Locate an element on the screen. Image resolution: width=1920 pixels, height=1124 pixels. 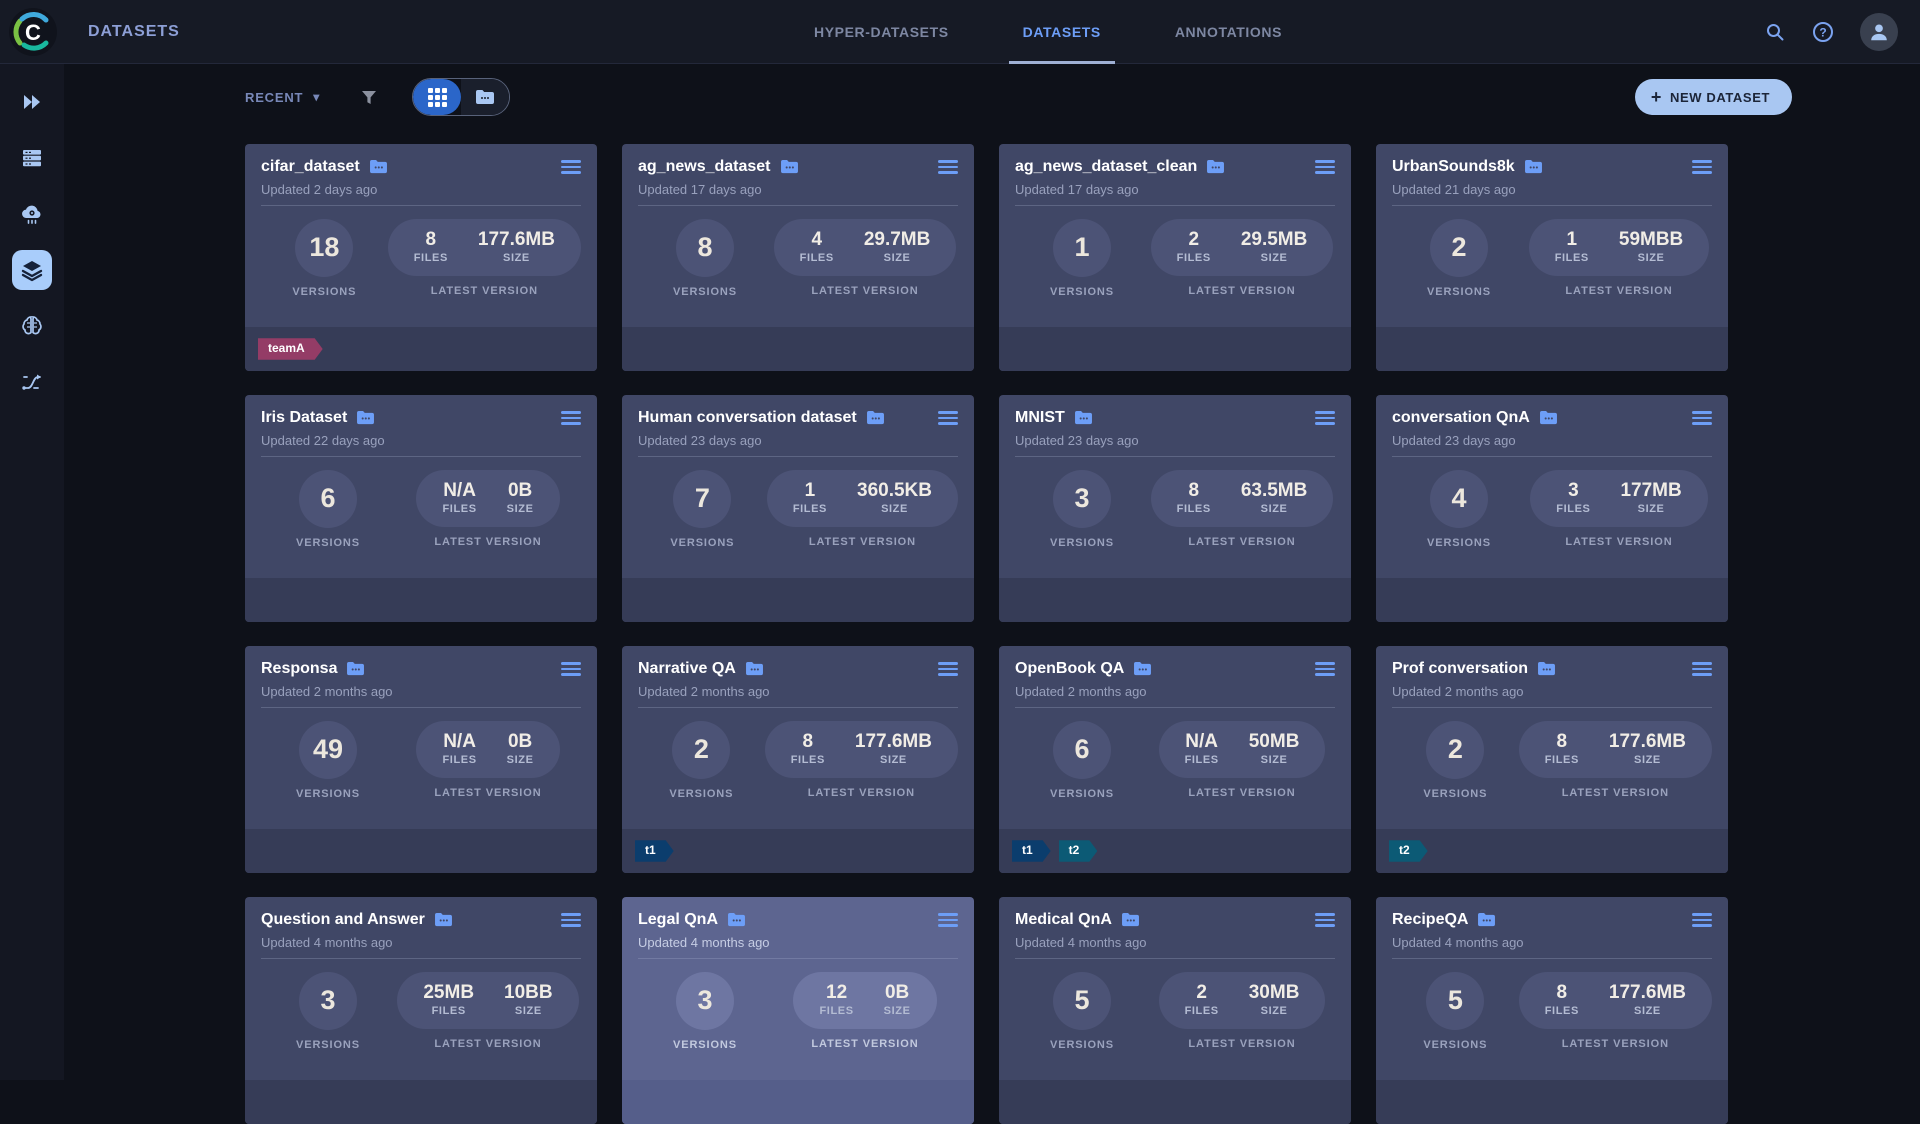
dataset-name: Medical QnA is located at coordinates (1063, 920).